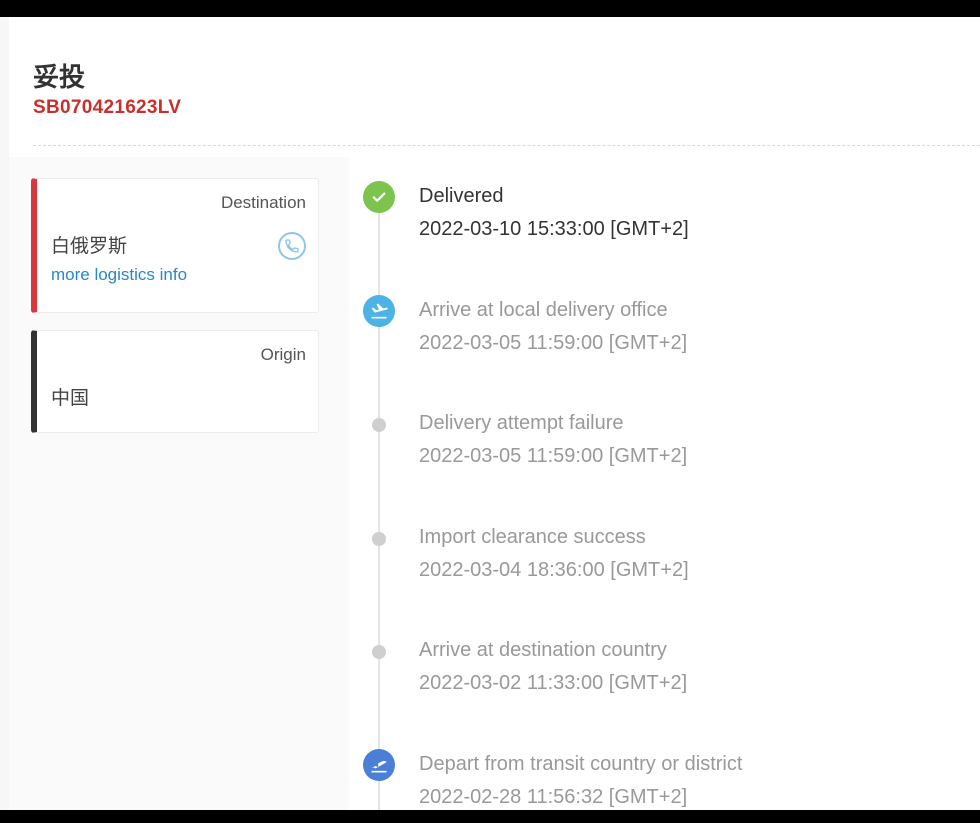  I want to click on event-status: Arrive at local delivery office, so click(543, 310).